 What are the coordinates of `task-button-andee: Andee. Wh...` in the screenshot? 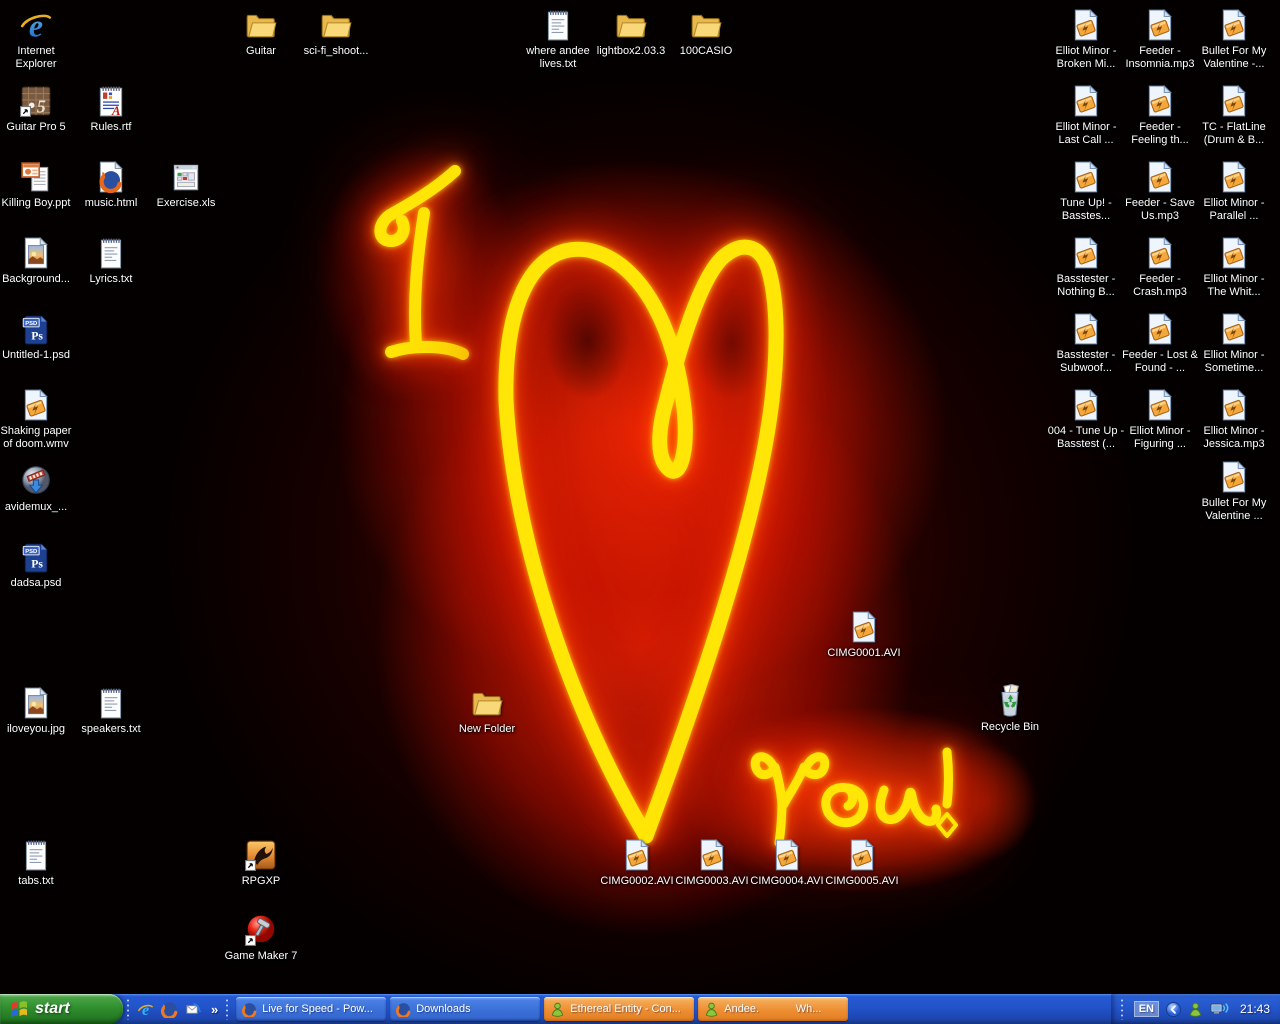 It's located at (773, 1009).